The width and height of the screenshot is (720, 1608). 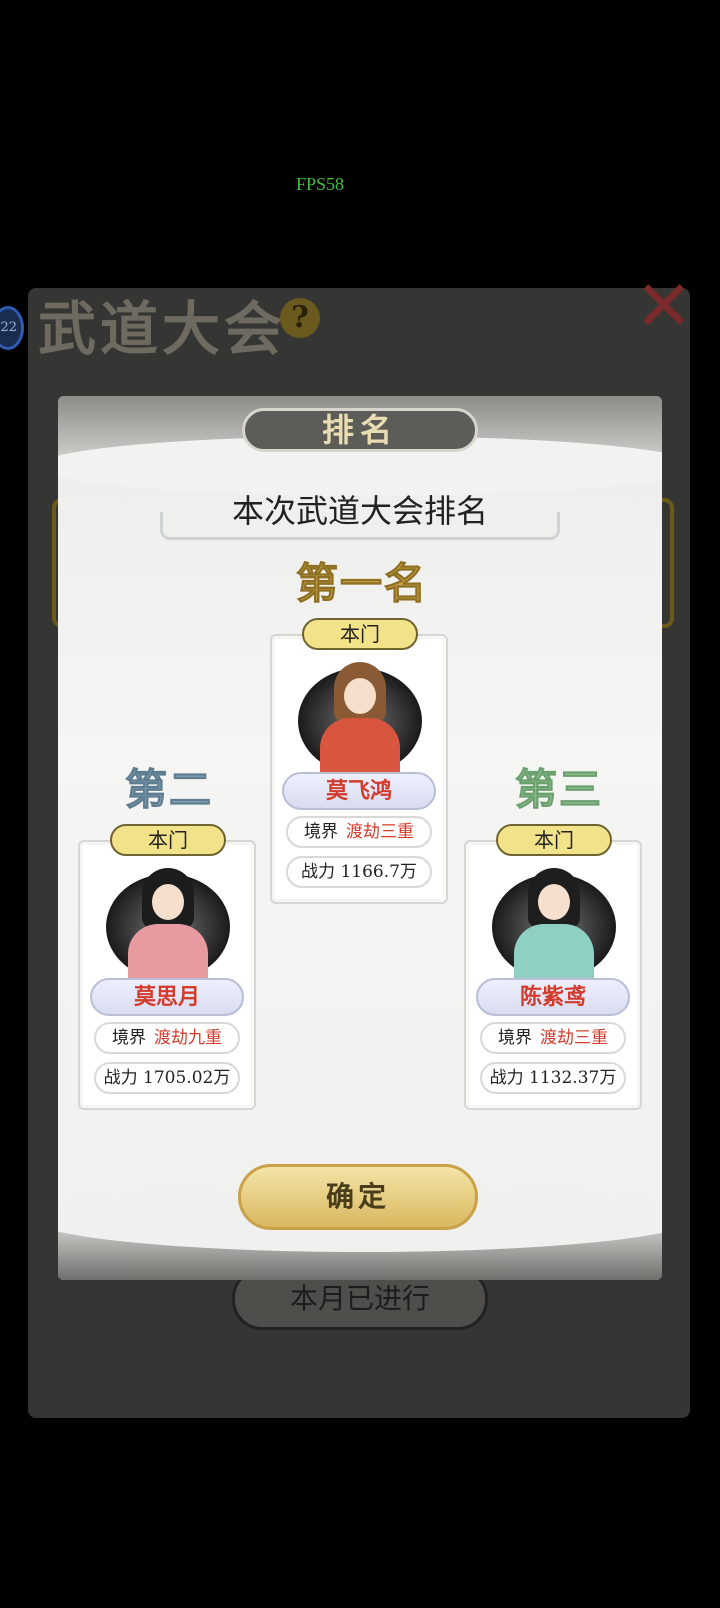 What do you see at coordinates (167, 997) in the screenshot?
I see `character-name: 莫思月` at bounding box center [167, 997].